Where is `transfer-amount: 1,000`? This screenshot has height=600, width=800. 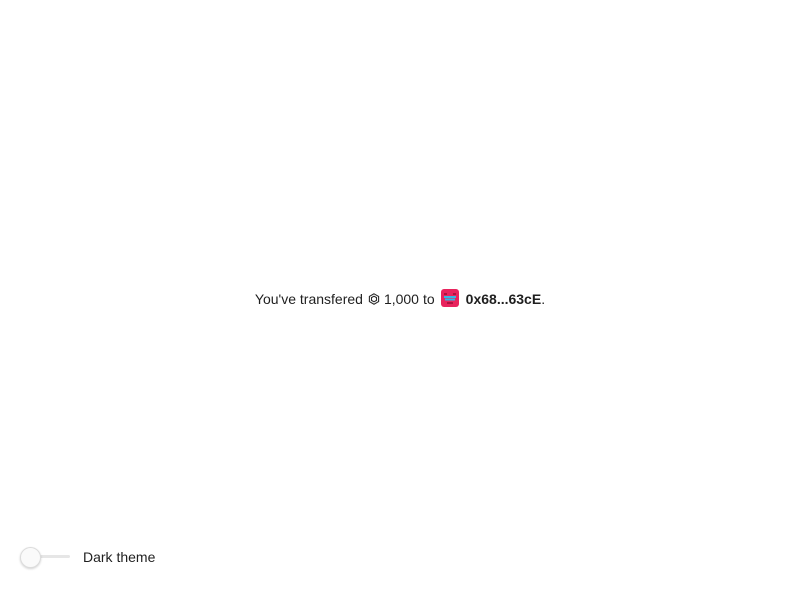 transfer-amount: 1,000 is located at coordinates (401, 299).